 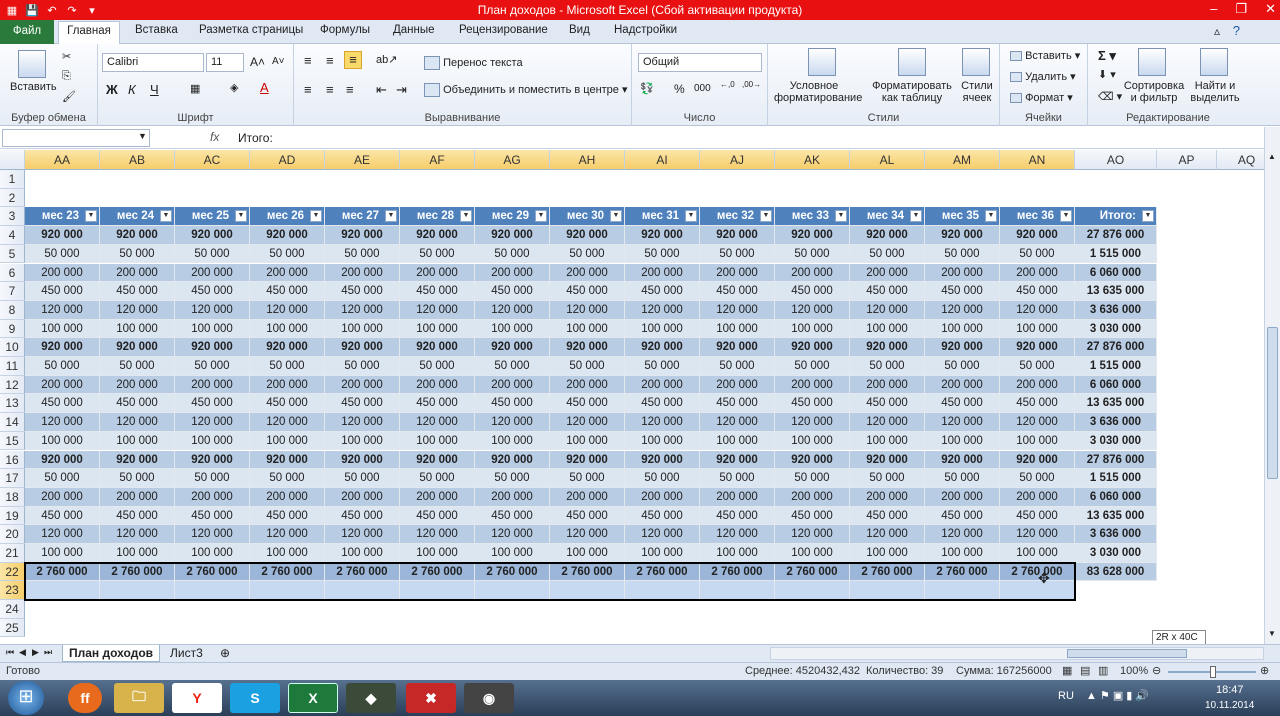 I want to click on total-cell: 13 635 000, so click(x=1116, y=516).